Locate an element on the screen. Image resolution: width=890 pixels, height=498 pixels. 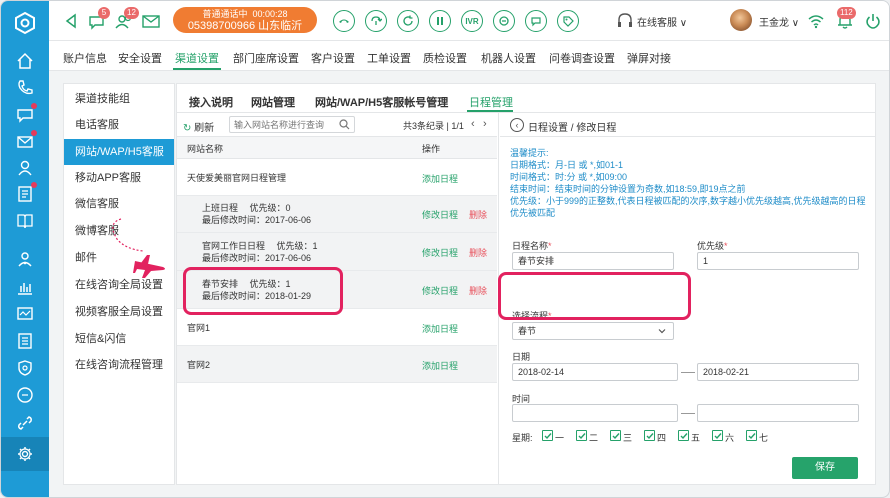
transfer-icon is located at coordinates (376, 21).